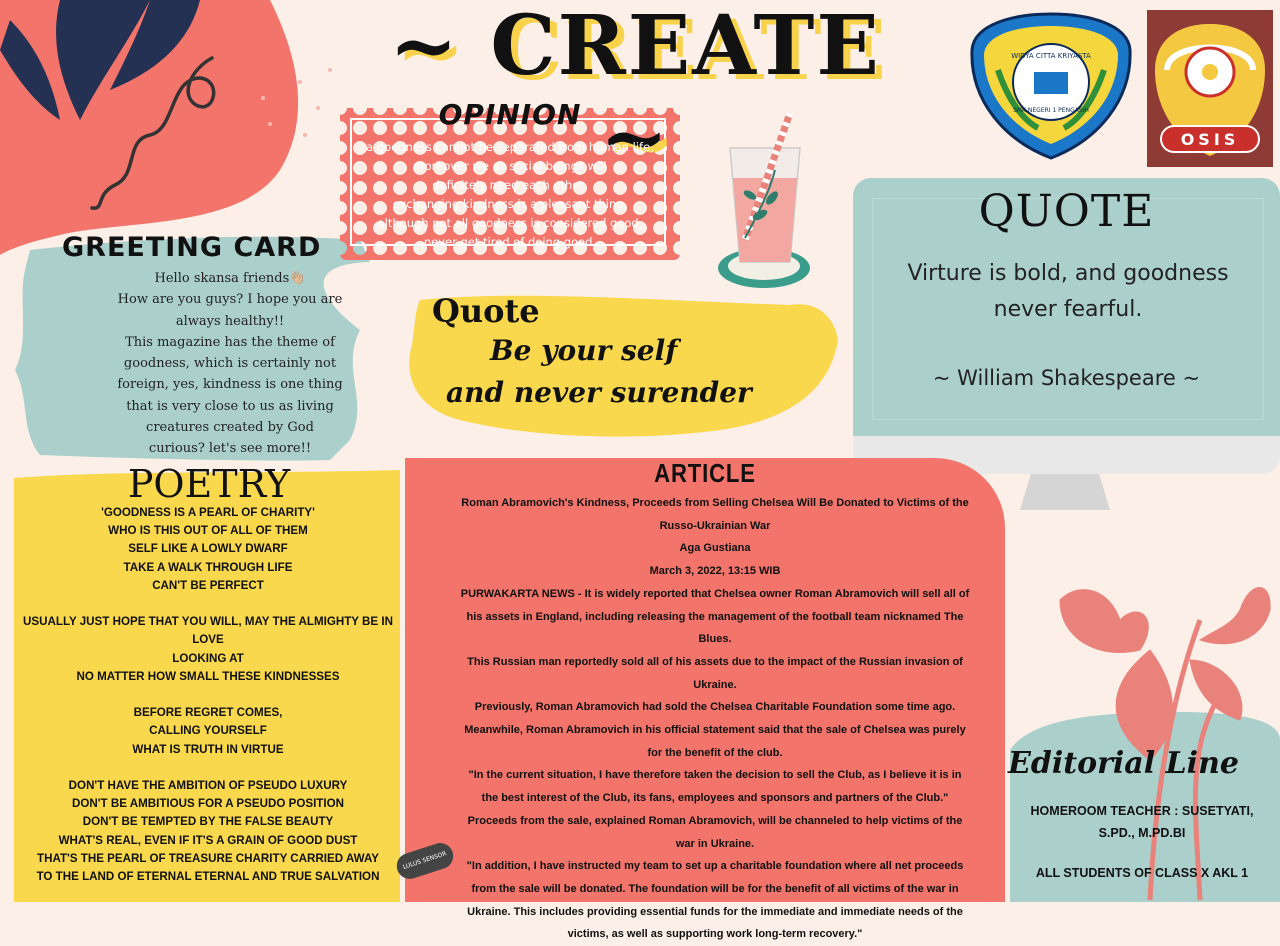  Describe the element at coordinates (599, 392) in the screenshot. I see `yellow-quote-line-2: and never surender` at that location.